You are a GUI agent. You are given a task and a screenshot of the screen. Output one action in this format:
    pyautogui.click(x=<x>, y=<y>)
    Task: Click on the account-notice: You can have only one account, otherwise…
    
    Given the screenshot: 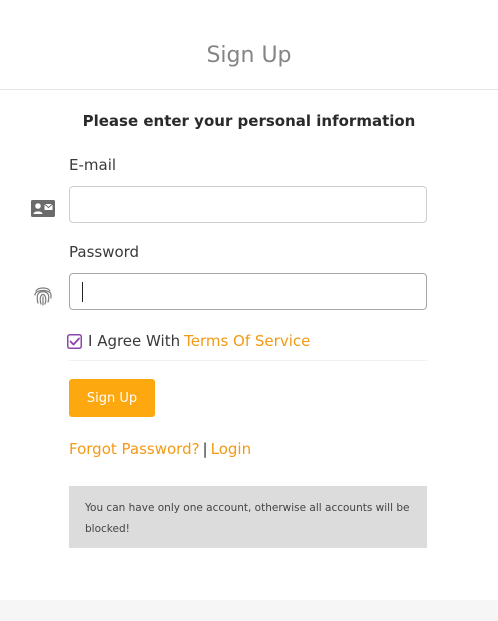 What is the action you would take?
    pyautogui.click(x=248, y=517)
    